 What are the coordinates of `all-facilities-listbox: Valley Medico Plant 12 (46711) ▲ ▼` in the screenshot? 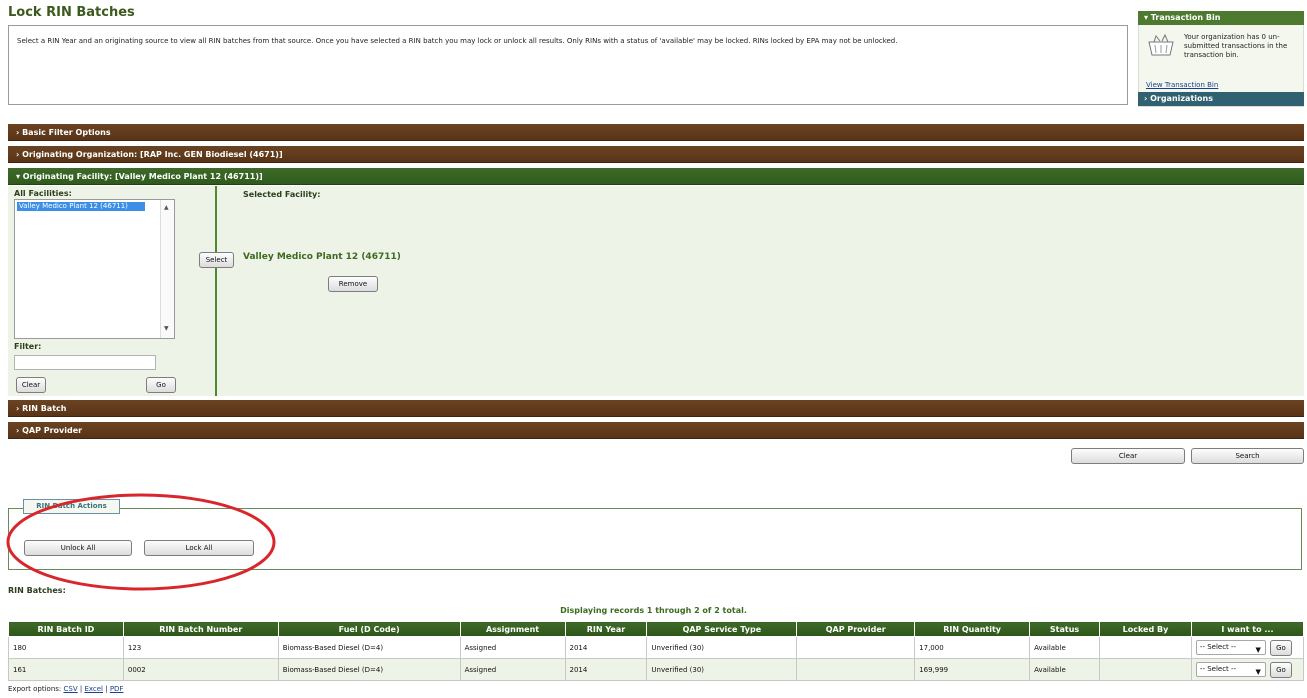 It's located at (94, 269).